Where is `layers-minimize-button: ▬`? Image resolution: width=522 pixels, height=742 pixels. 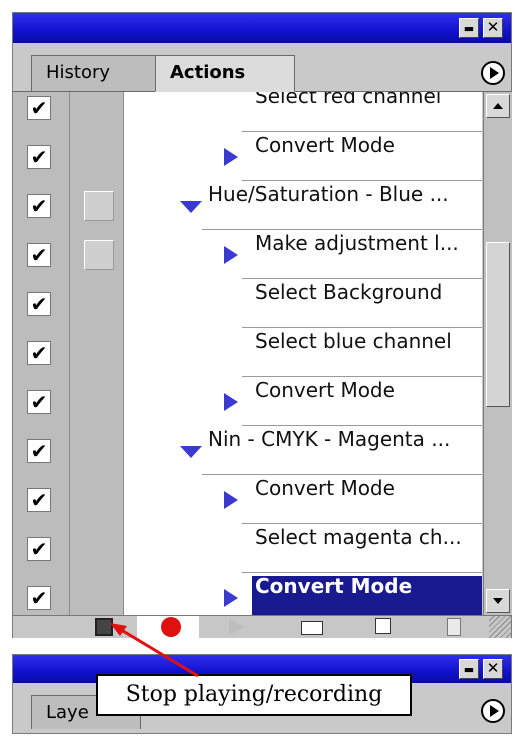 layers-minimize-button: ▬ is located at coordinates (469, 669).